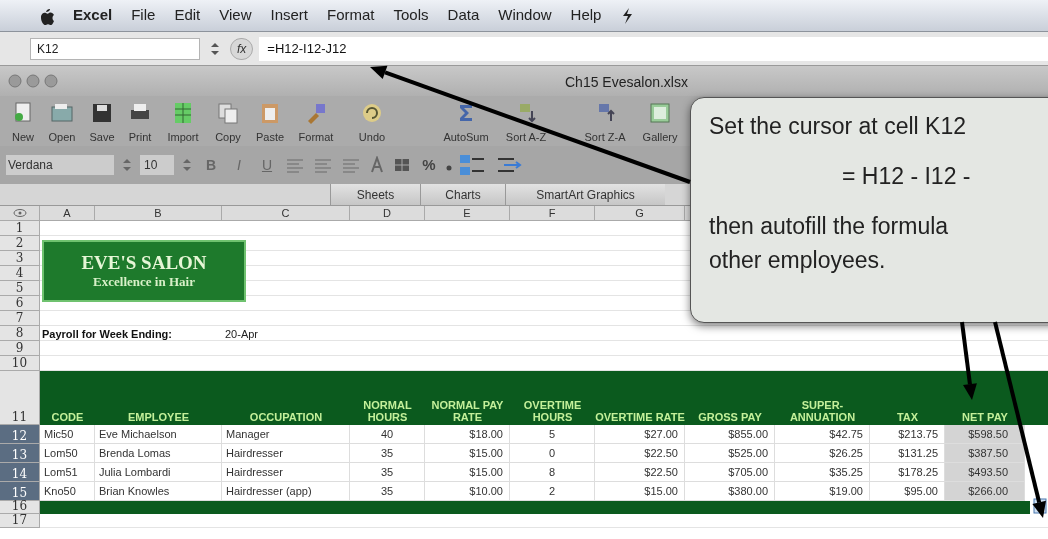 Image resolution: width=1048 pixels, height=539 pixels. What do you see at coordinates (640, 213) in the screenshot?
I see `column-header: G` at bounding box center [640, 213].